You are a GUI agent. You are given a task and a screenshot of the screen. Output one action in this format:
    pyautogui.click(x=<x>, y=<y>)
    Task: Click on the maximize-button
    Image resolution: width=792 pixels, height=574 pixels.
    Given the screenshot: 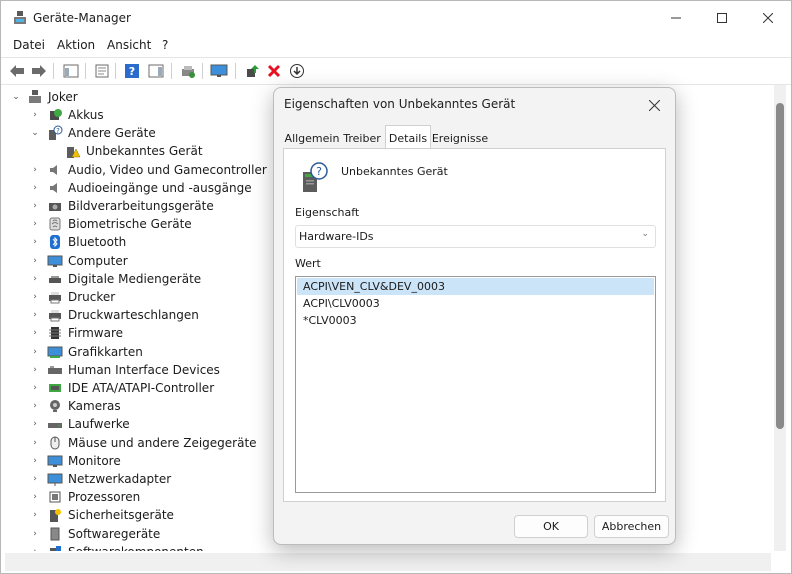 What is the action you would take?
    pyautogui.click(x=722, y=18)
    